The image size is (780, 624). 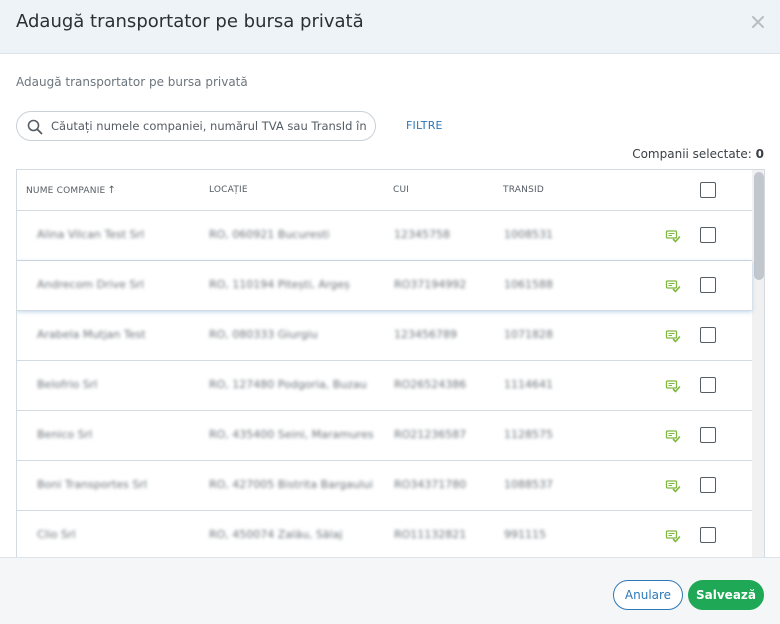 I want to click on location-cell: RO, 060921 Bucuresti, so click(x=269, y=234).